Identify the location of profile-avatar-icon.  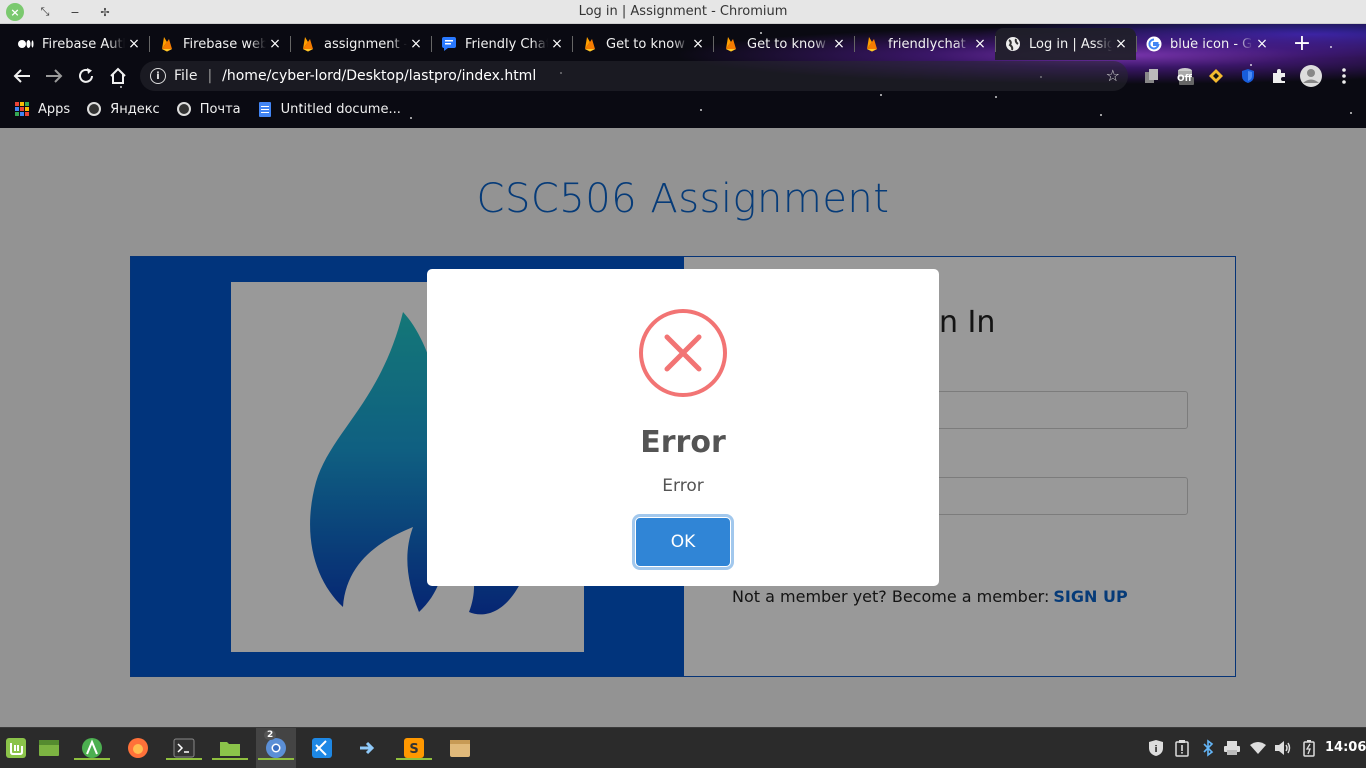
(1311, 76).